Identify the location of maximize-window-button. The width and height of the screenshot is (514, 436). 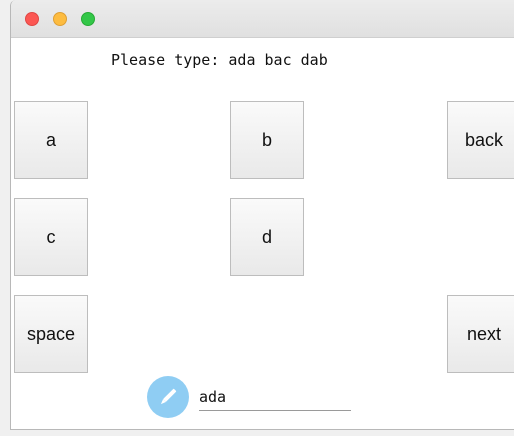
(88, 19).